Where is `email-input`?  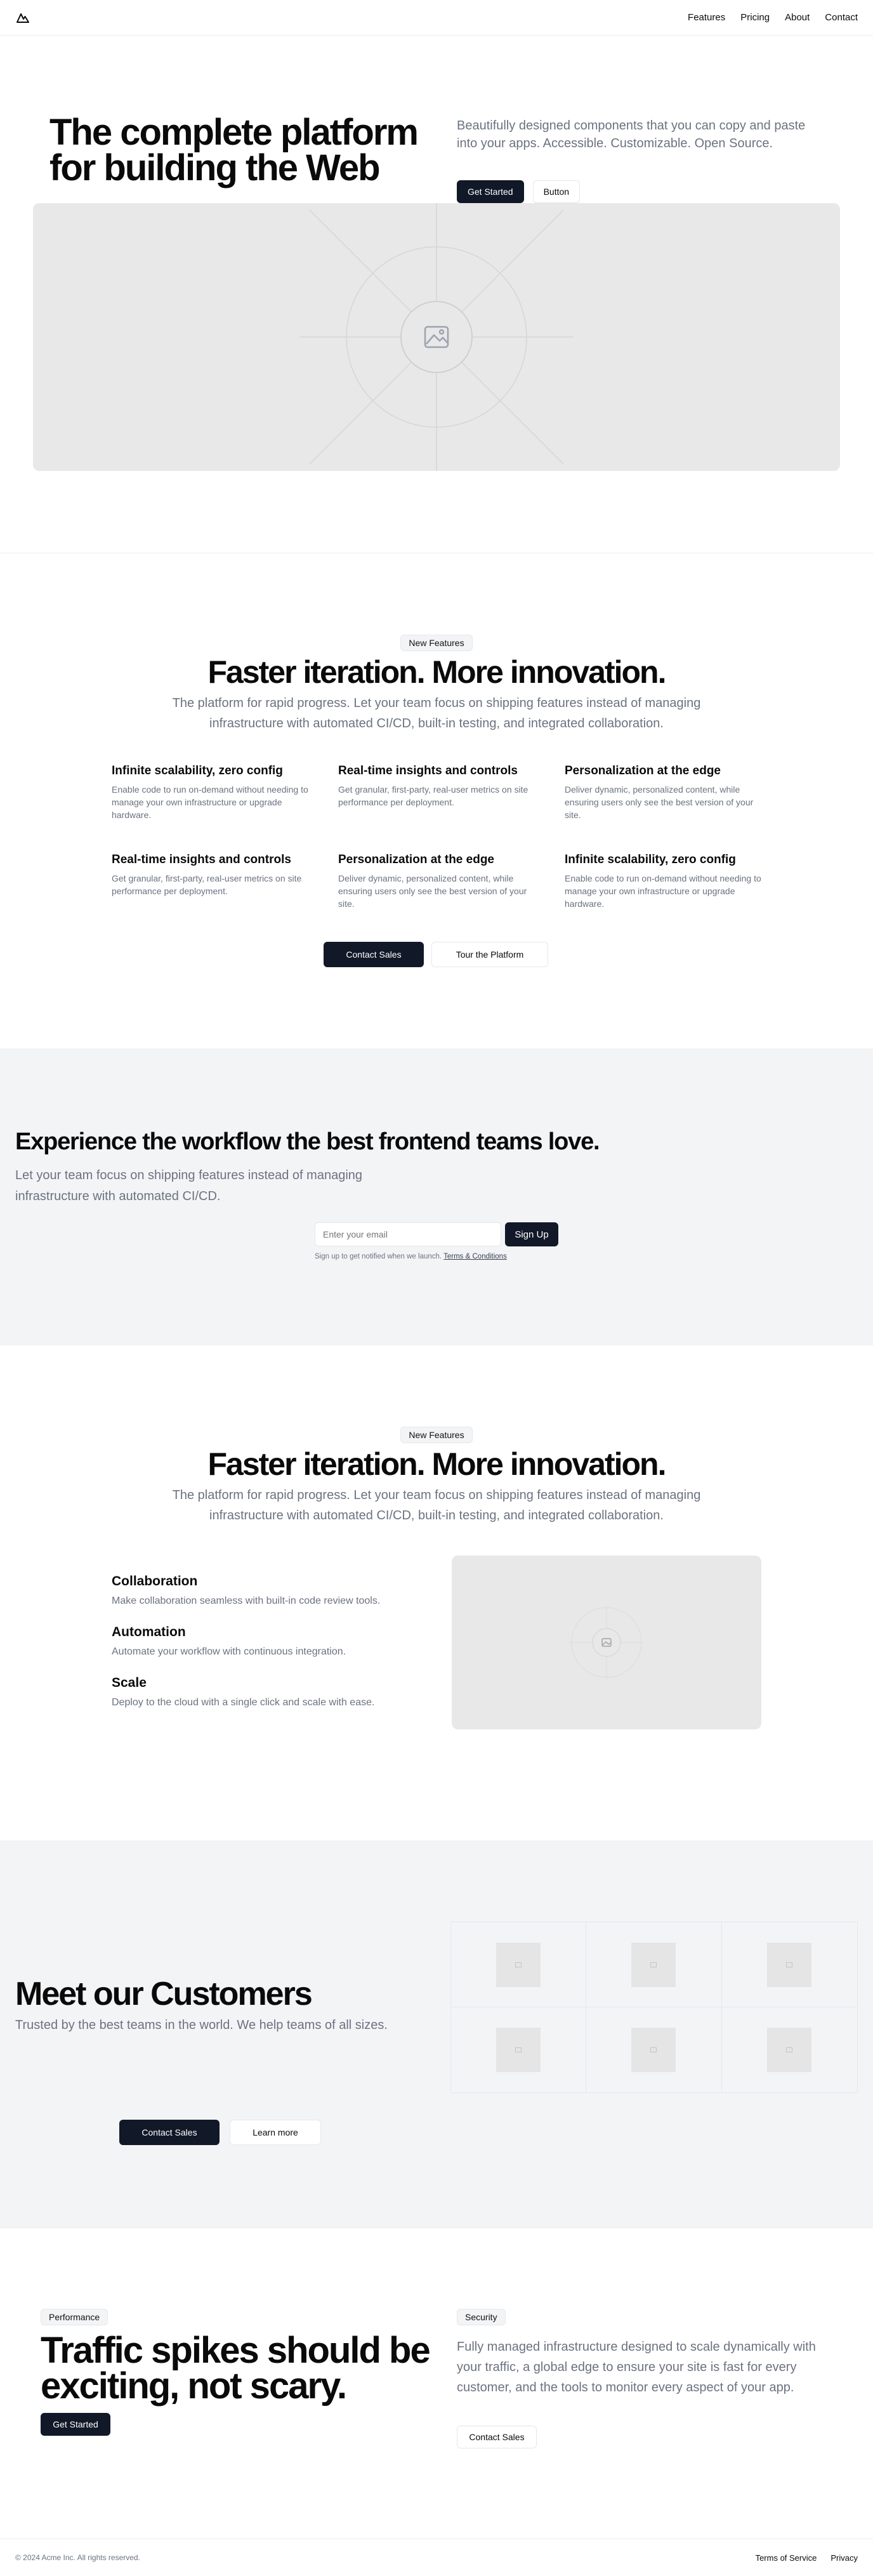
email-input is located at coordinates (408, 1234).